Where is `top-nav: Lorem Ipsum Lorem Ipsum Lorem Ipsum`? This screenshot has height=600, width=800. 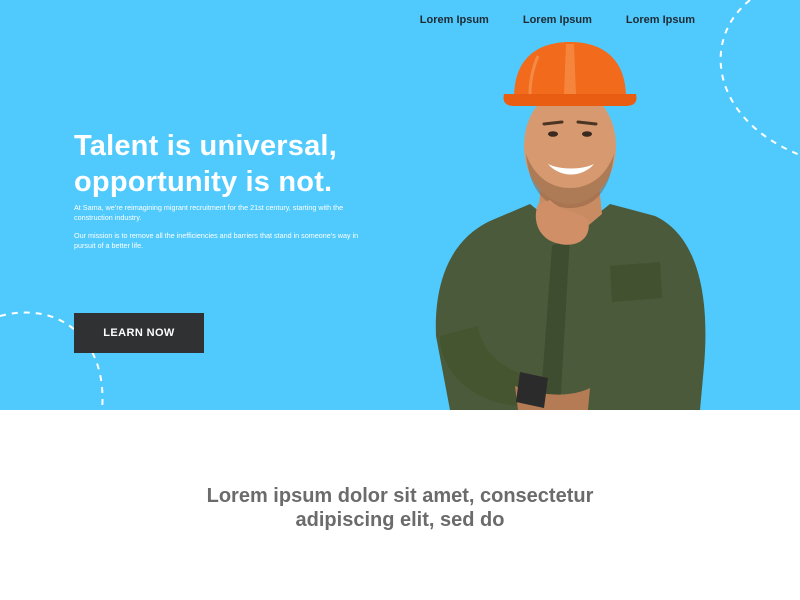
top-nav: Lorem Ipsum Lorem Ipsum Lorem Ipsum is located at coordinates (540, 20).